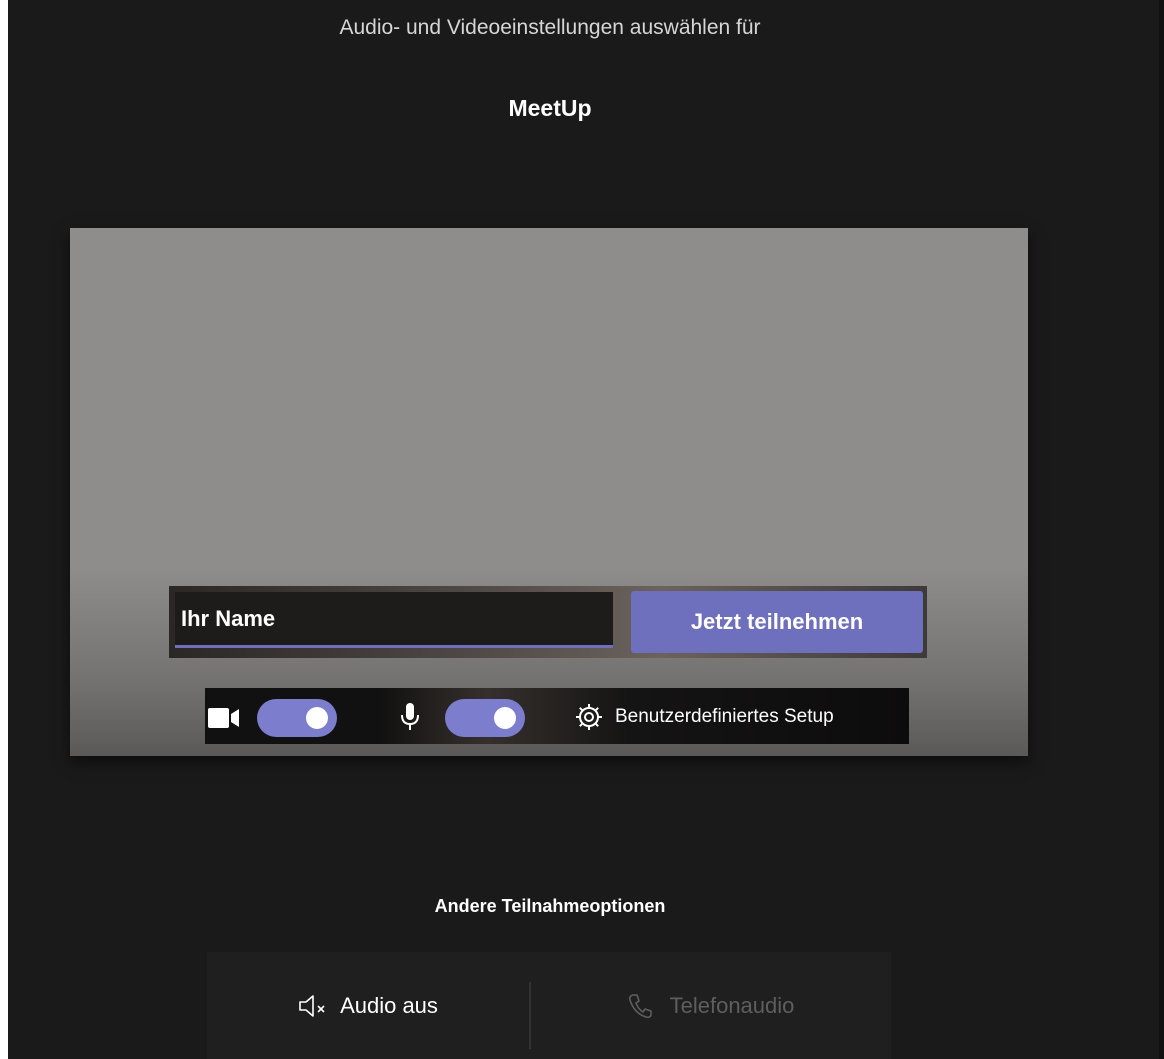  I want to click on device-controls-bar: Benutzerdefiniertes Setup, so click(557, 716).